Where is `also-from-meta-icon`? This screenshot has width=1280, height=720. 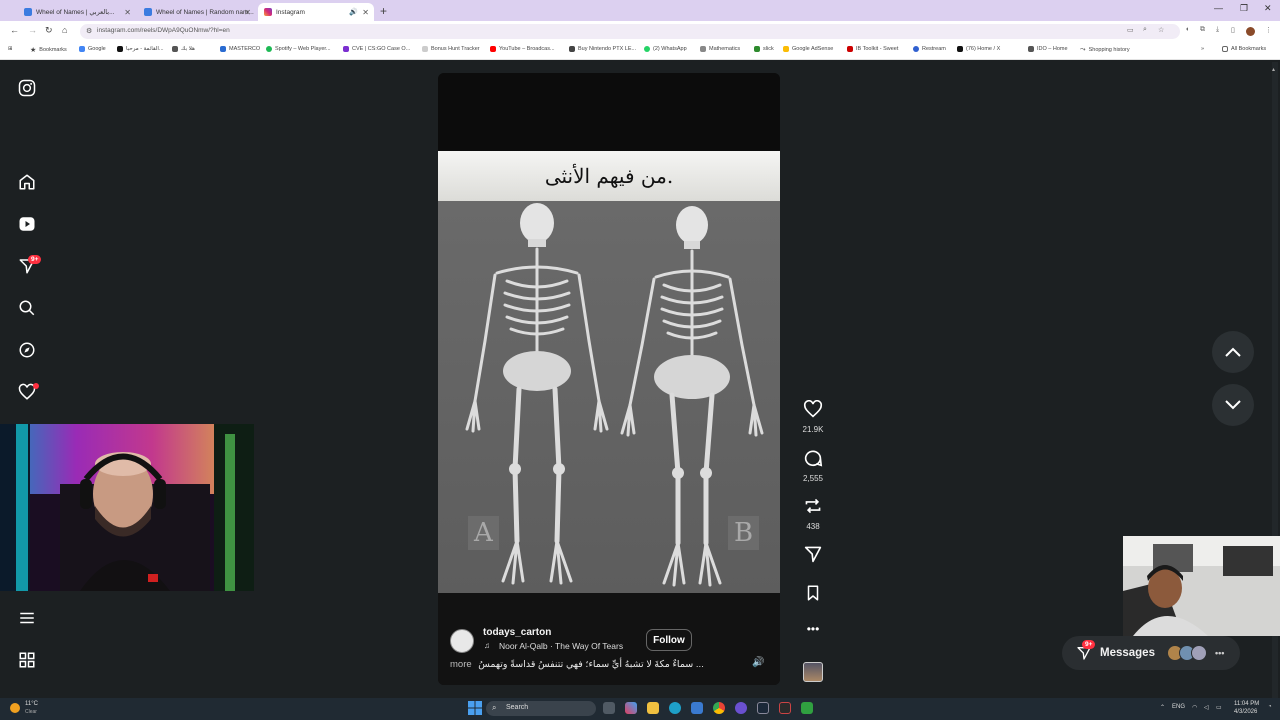 also-from-meta-icon is located at coordinates (27, 660).